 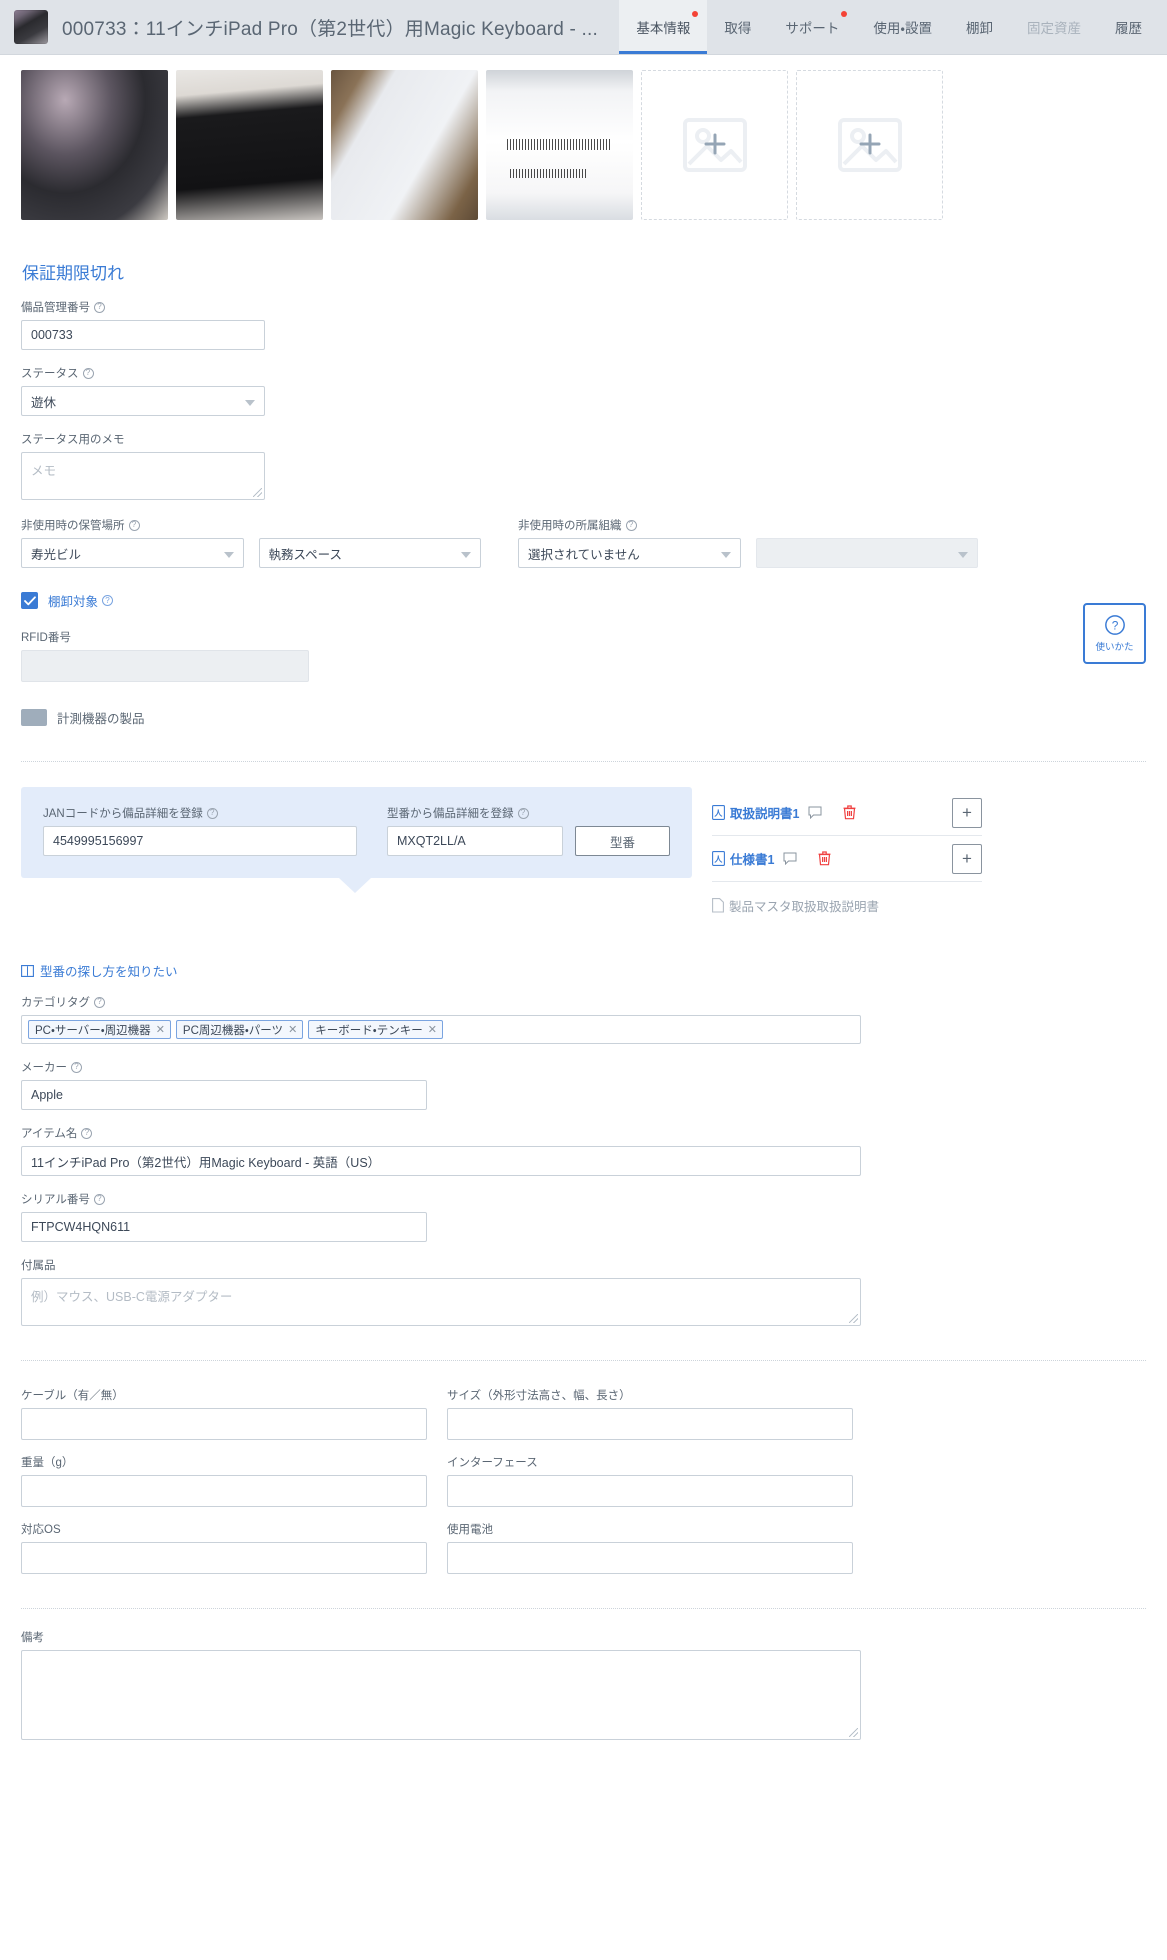 What do you see at coordinates (583, 390) in the screenshot?
I see `field-status: ステータス ? 遊休` at bounding box center [583, 390].